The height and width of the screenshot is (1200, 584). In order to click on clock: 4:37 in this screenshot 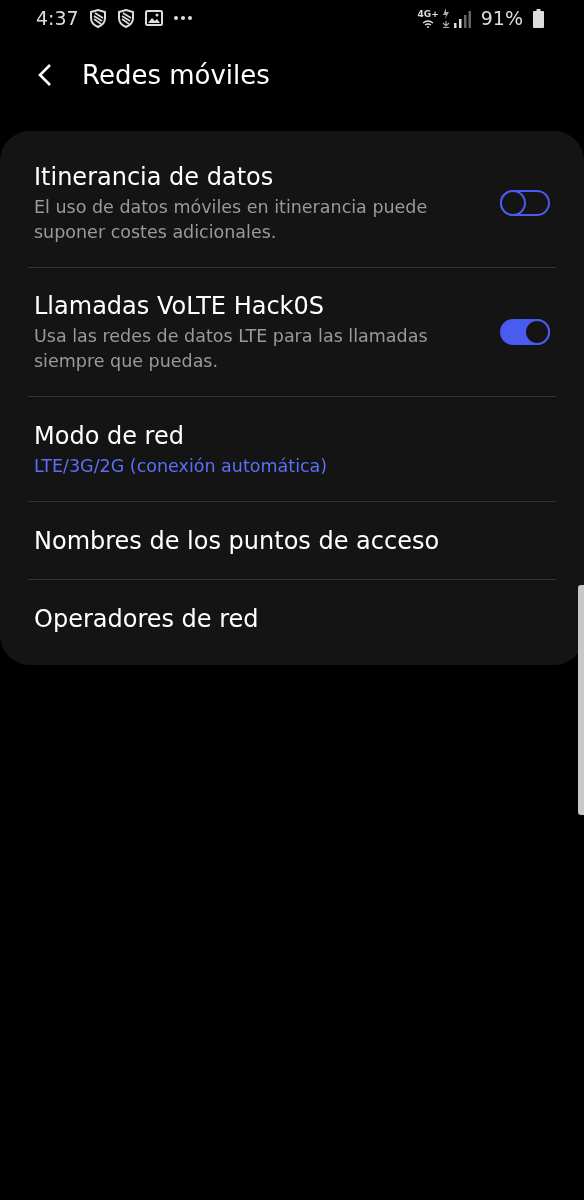, I will do `click(57, 18)`.